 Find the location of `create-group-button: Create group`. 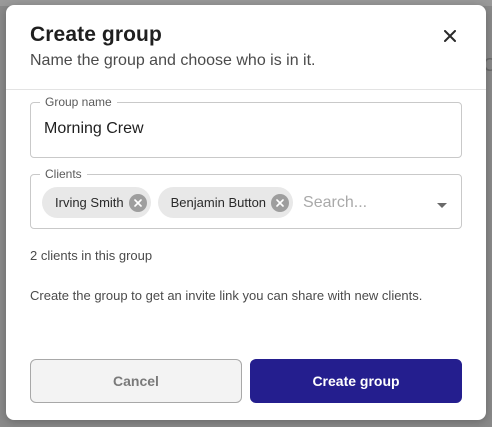

create-group-button: Create group is located at coordinates (356, 381).